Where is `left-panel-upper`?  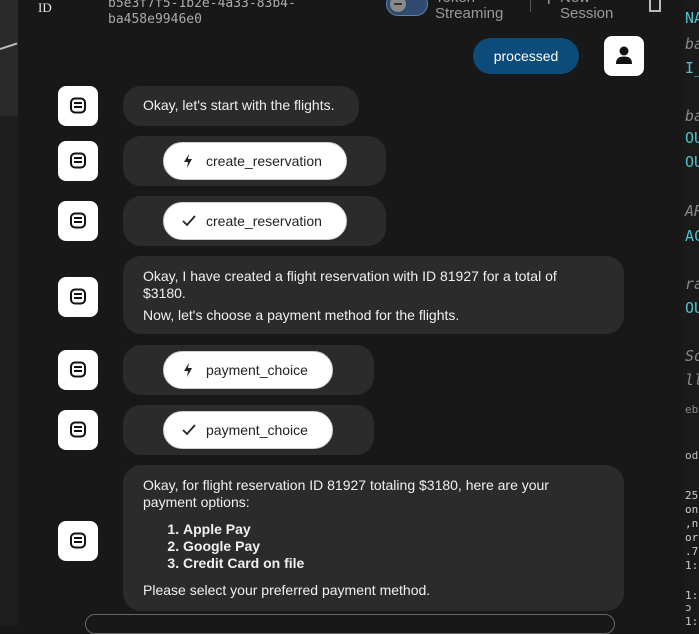 left-panel-upper is located at coordinates (9, 58).